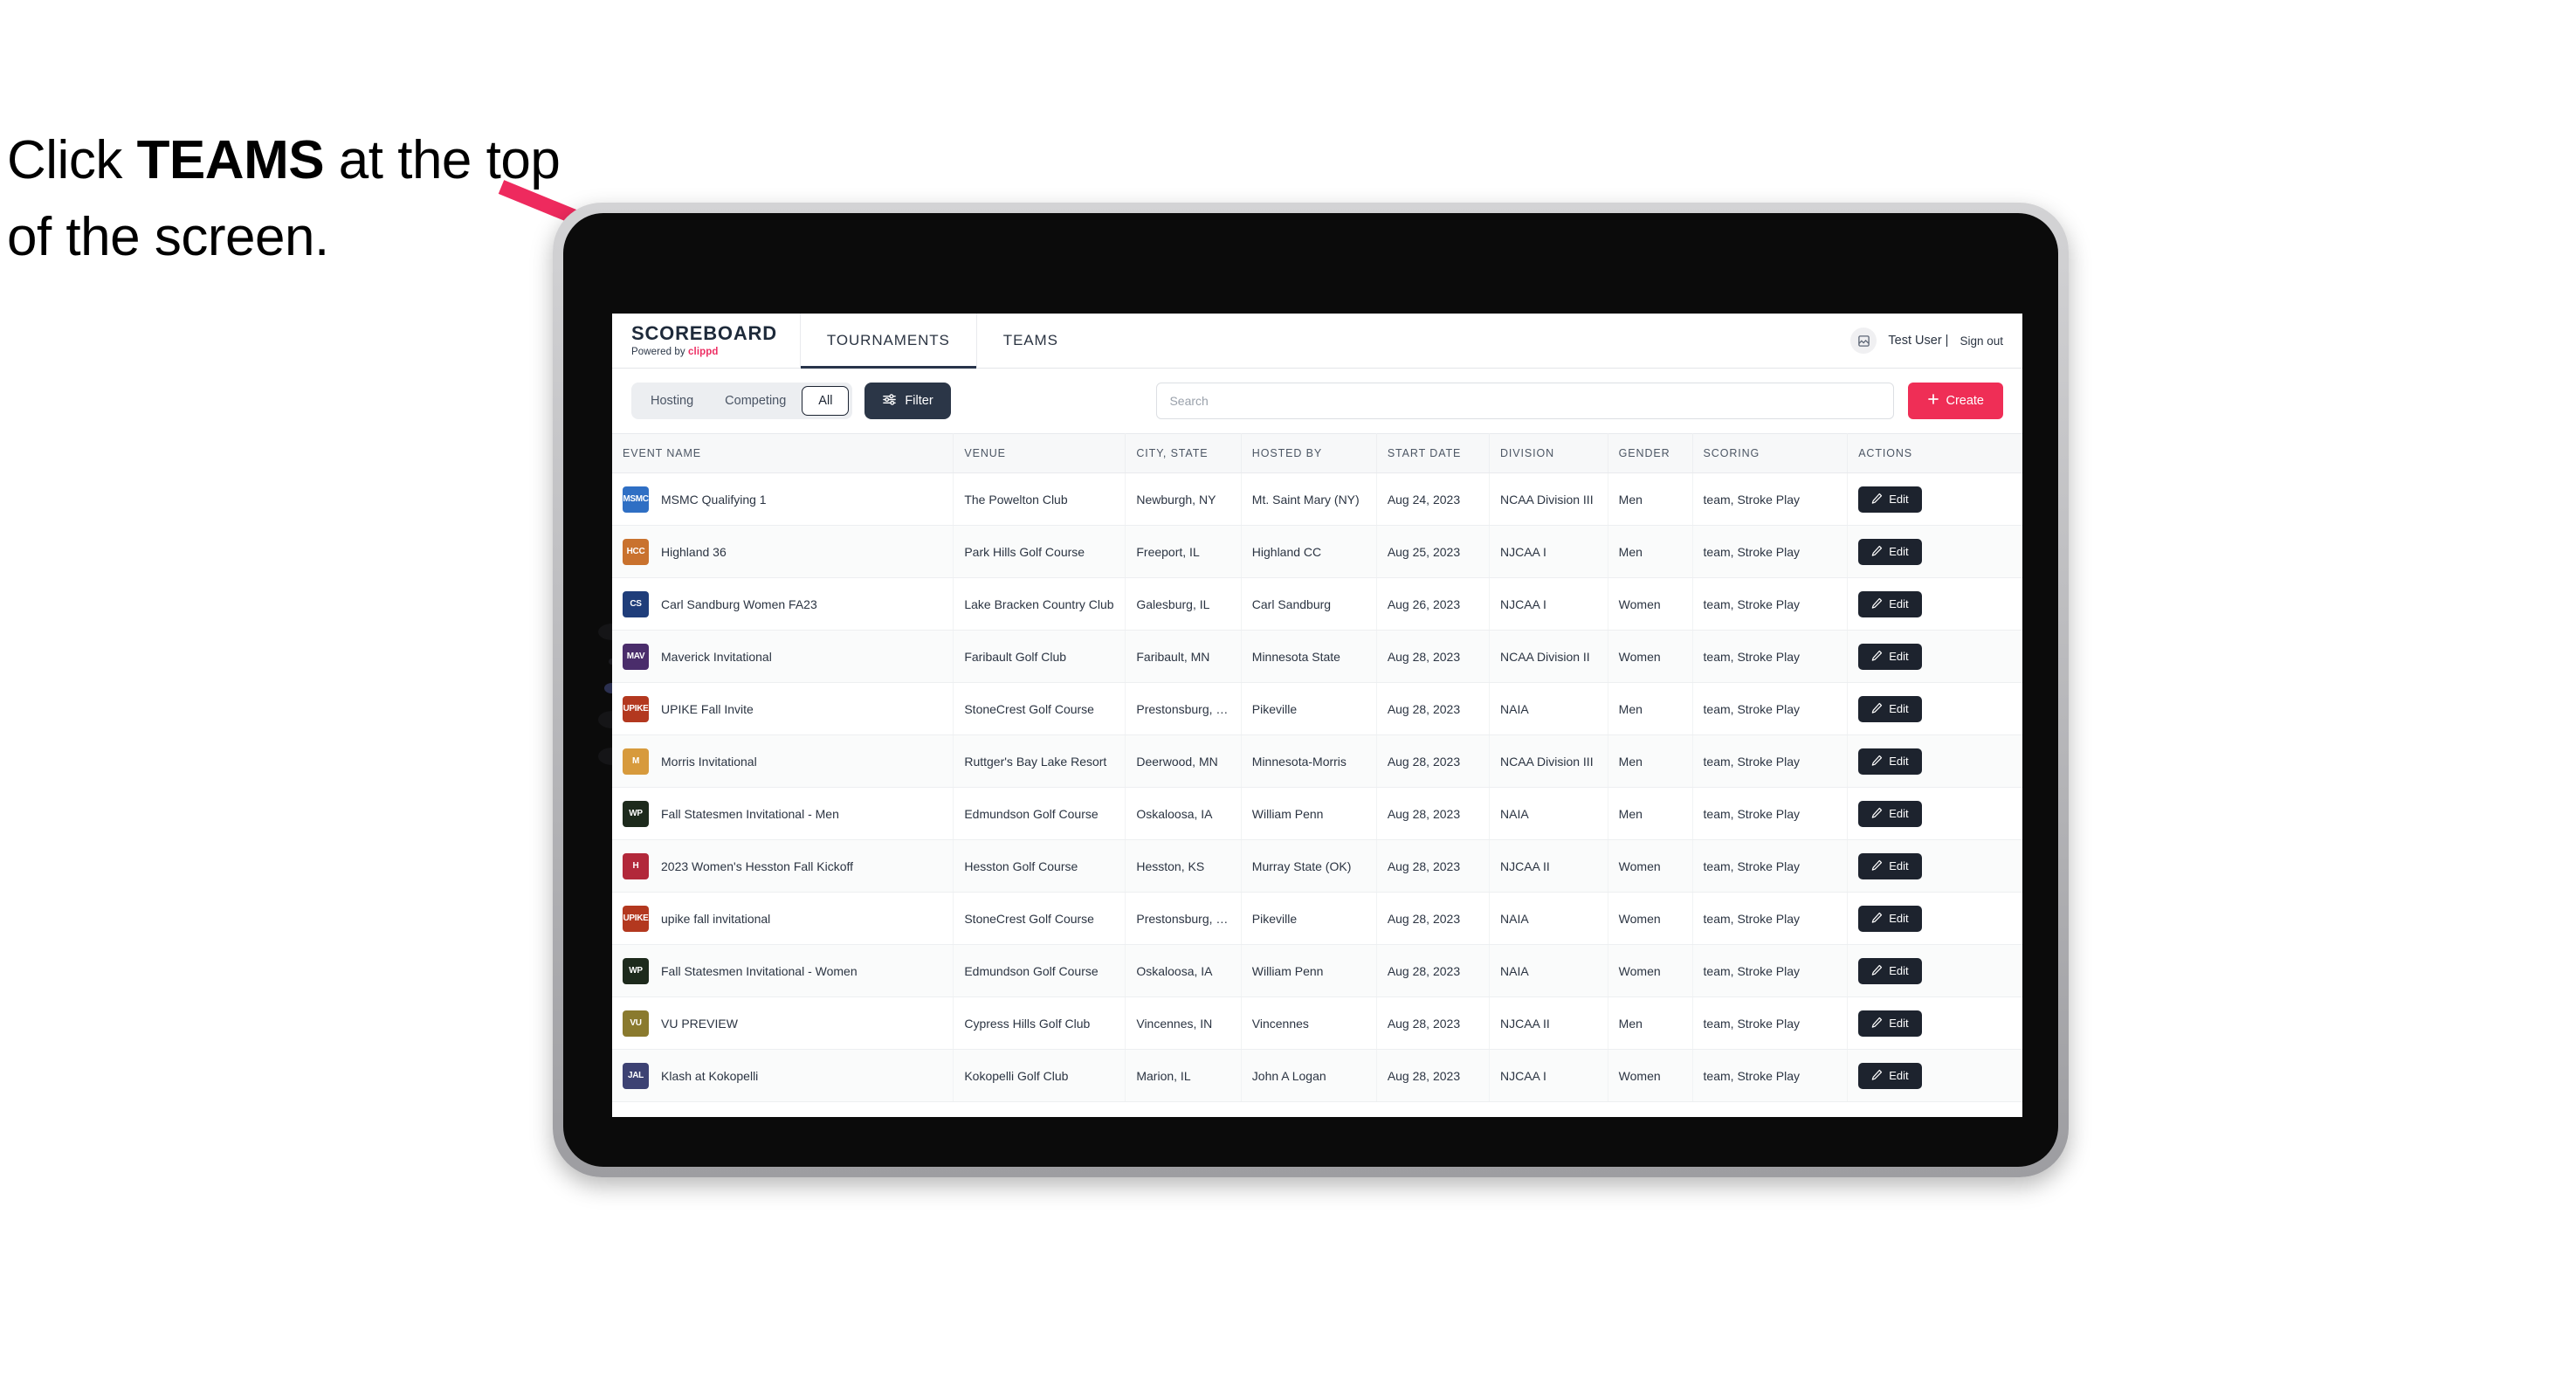 The image size is (2576, 1386). What do you see at coordinates (1183, 866) in the screenshot?
I see `cell-city-state: Hesston, KS` at bounding box center [1183, 866].